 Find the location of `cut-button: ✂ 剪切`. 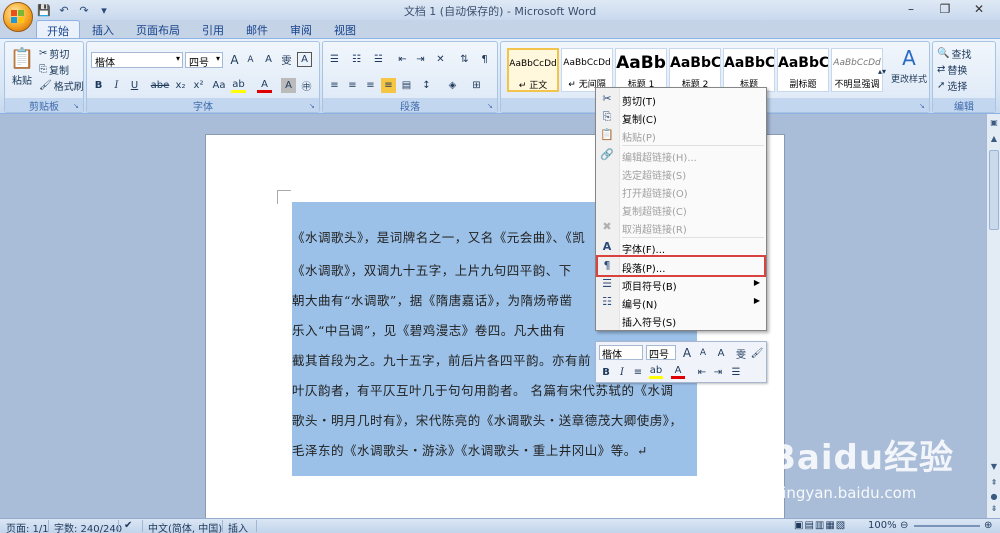

cut-button: ✂ 剪切 is located at coordinates (54, 53).